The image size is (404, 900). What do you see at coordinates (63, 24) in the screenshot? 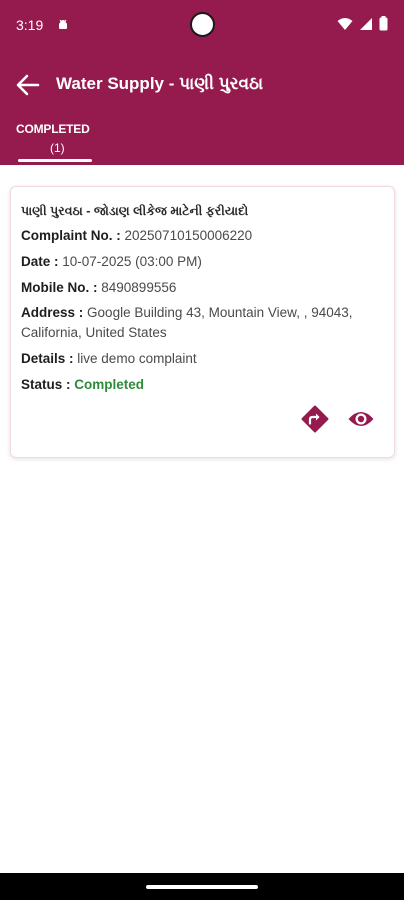
I see `android-notification-icon` at bounding box center [63, 24].